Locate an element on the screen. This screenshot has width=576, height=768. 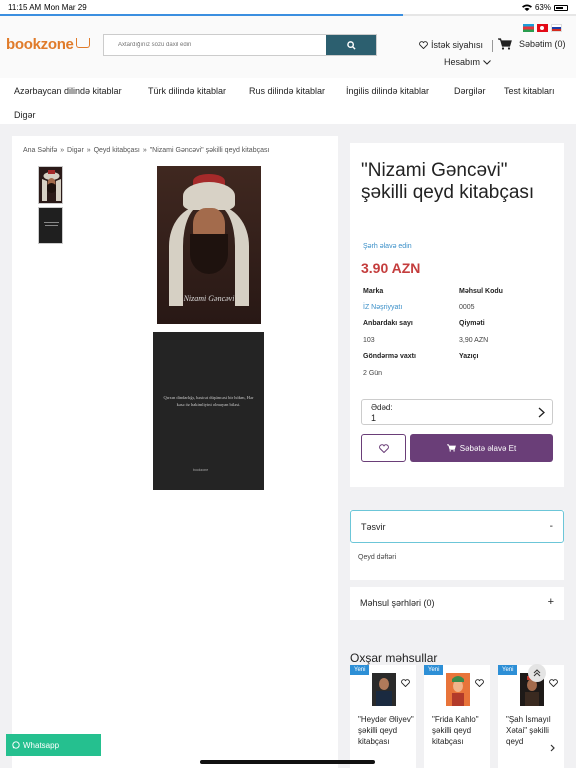
logo-text: bookzone is located at coordinates (40, 44).